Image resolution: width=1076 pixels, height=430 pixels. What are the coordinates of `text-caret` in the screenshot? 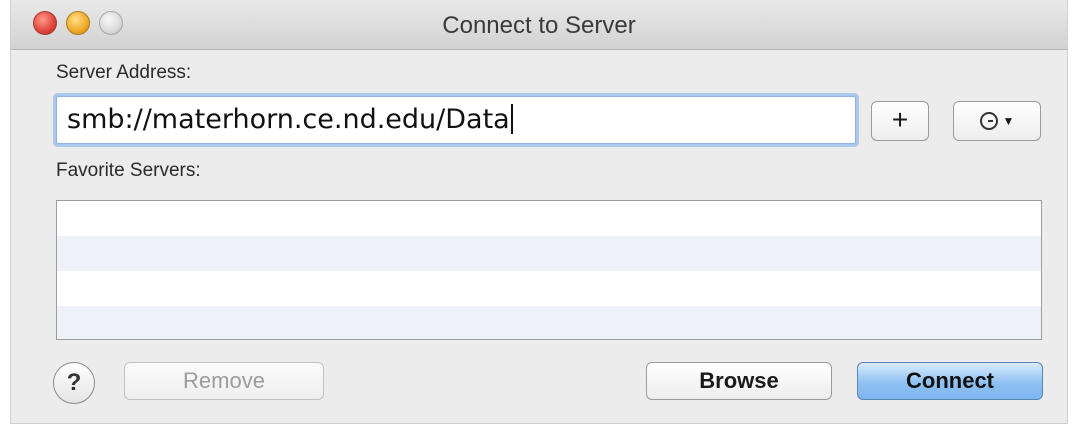 It's located at (511, 119).